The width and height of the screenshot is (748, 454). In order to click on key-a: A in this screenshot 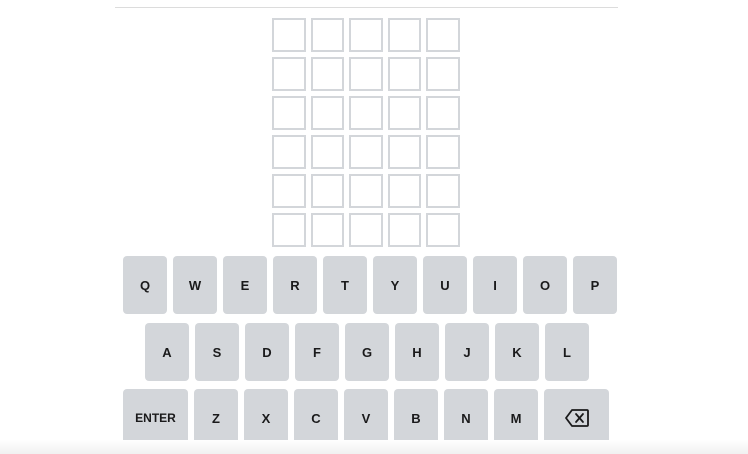, I will do `click(167, 352)`.